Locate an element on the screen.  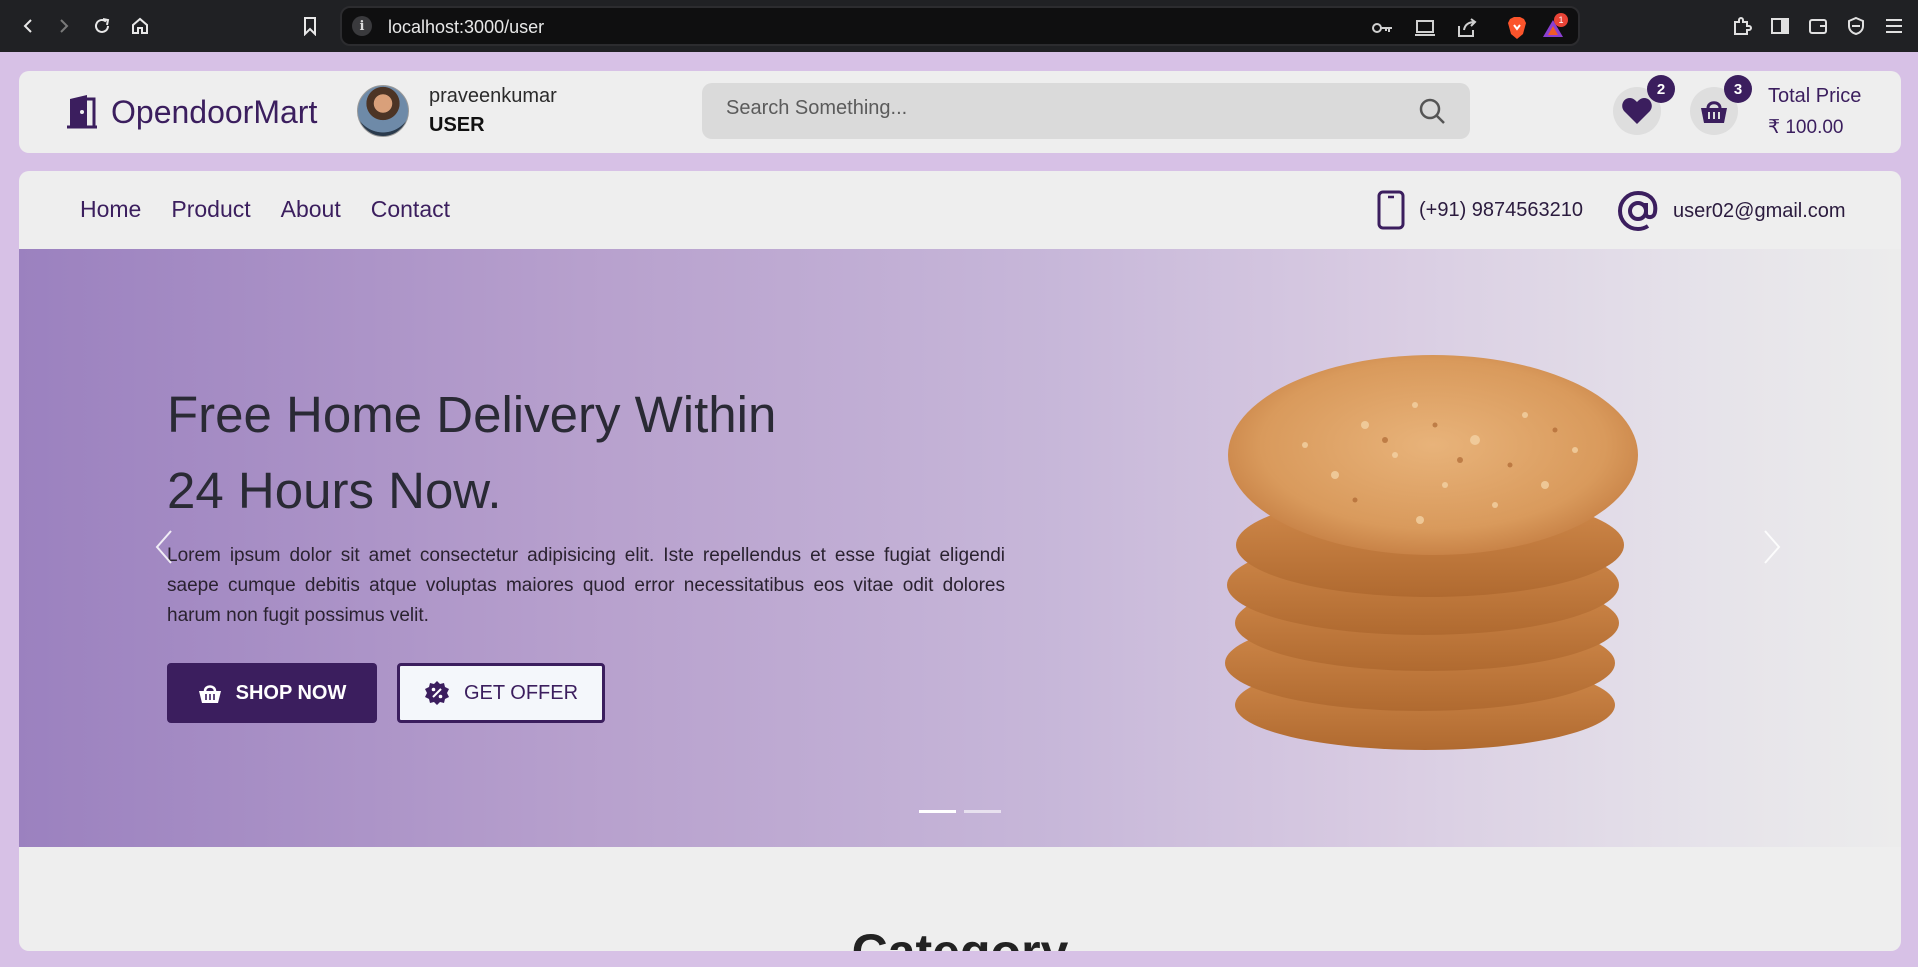
cart-count-badge: 3 is located at coordinates (1738, 89).